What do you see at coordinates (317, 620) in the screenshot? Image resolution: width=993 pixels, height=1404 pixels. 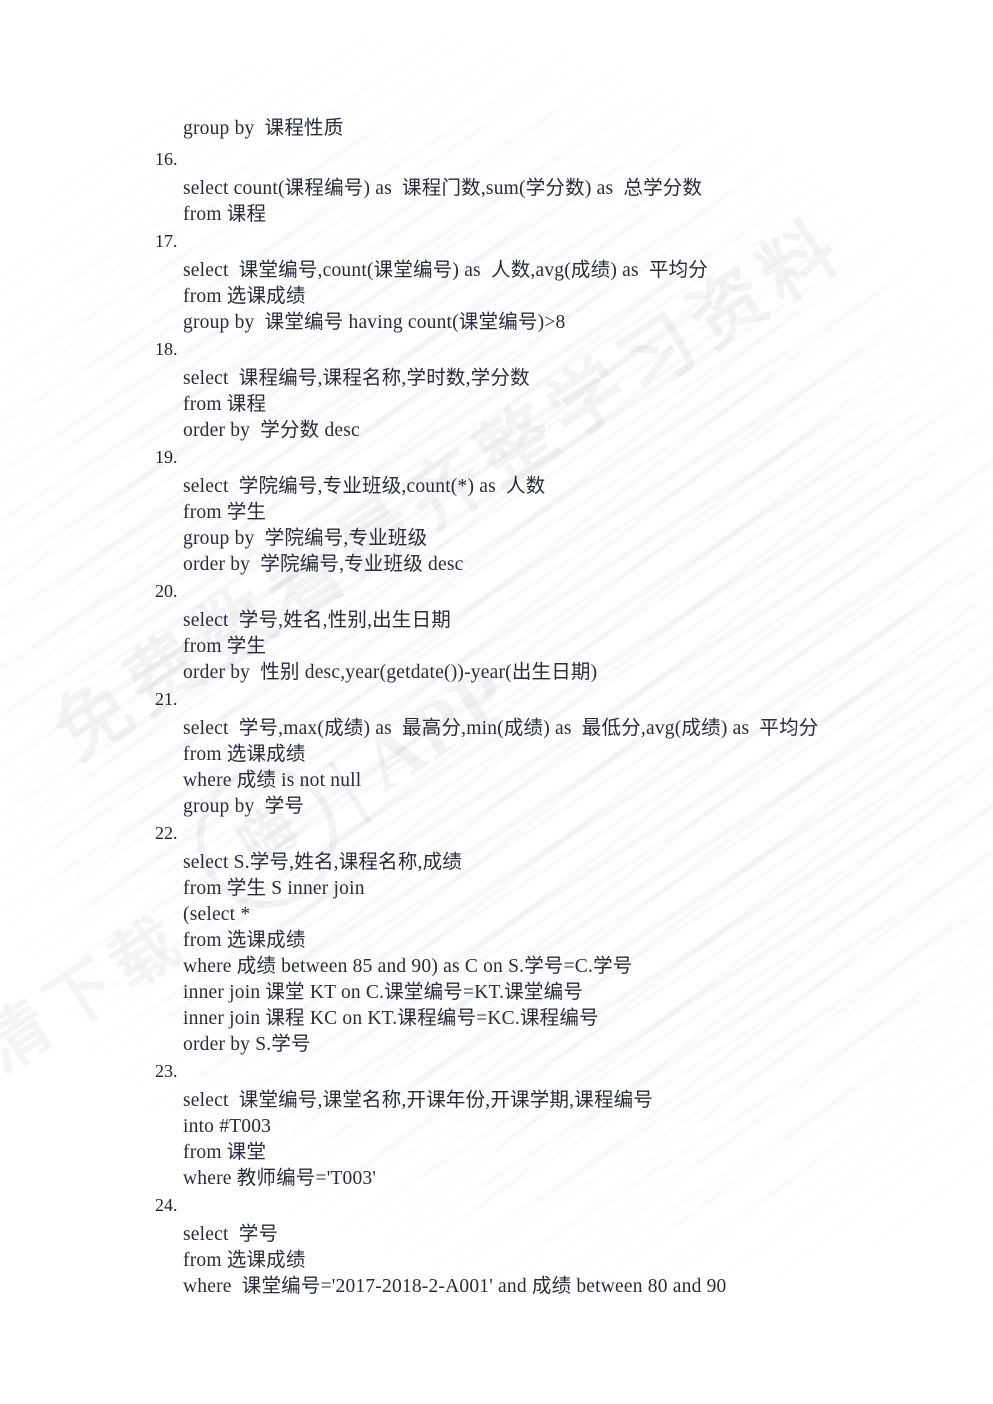 I see `sql-code-line: select 学号,姓名,性别,出生日期` at bounding box center [317, 620].